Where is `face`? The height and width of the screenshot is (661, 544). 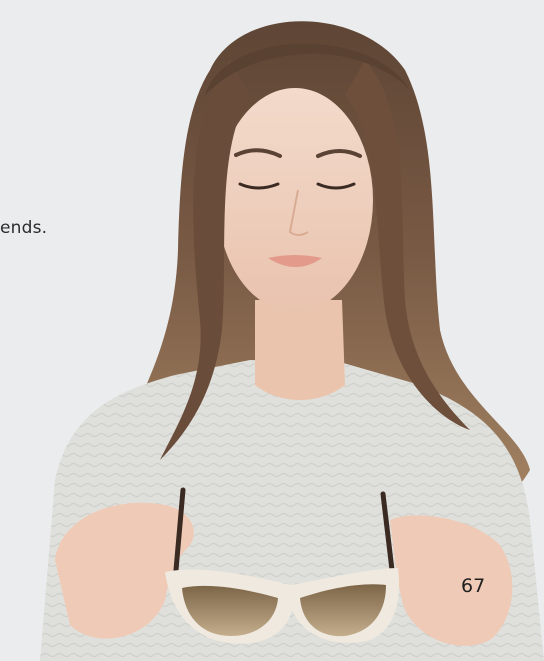
face is located at coordinates (295, 200).